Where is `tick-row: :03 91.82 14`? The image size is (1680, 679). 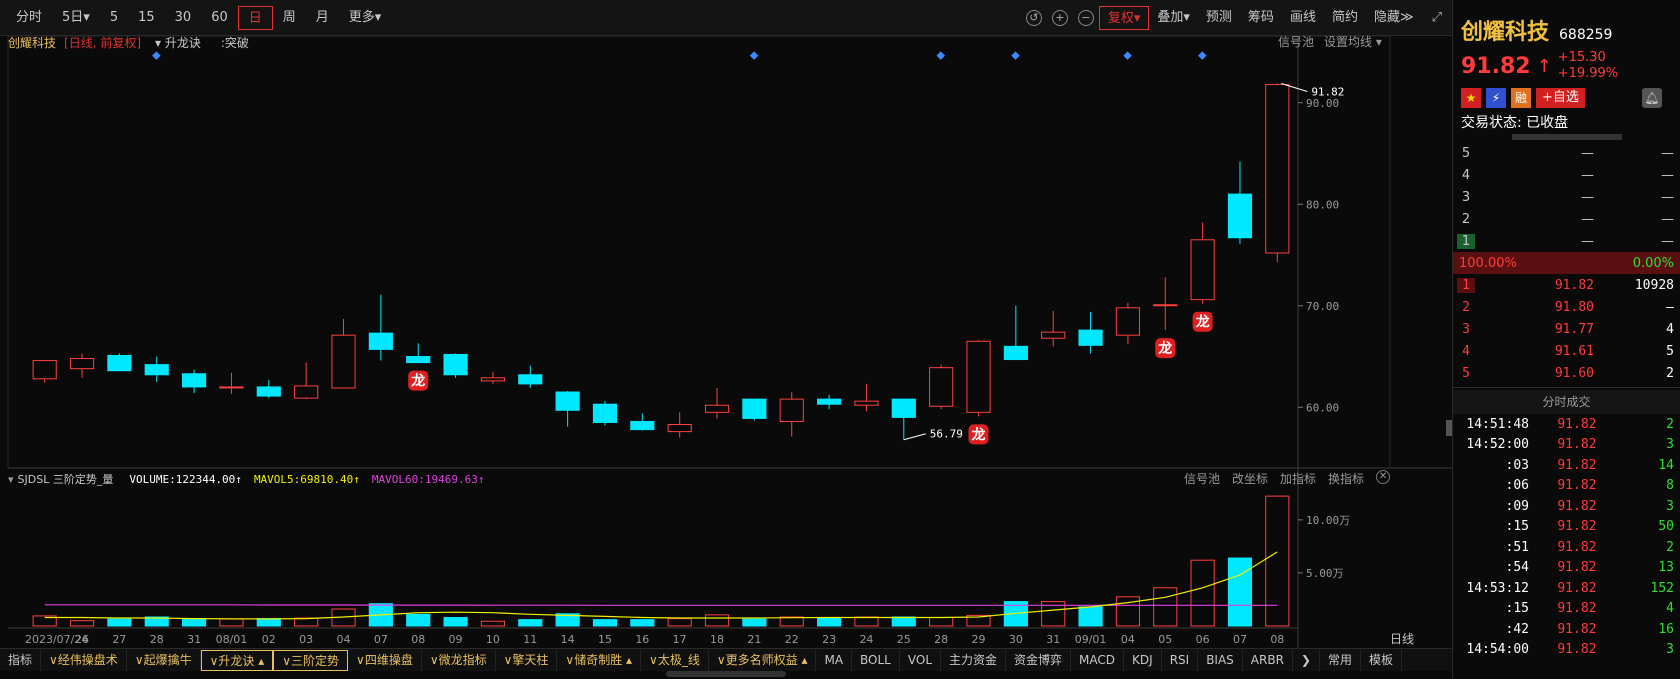
tick-row: :03 91.82 14 is located at coordinates (1566, 465).